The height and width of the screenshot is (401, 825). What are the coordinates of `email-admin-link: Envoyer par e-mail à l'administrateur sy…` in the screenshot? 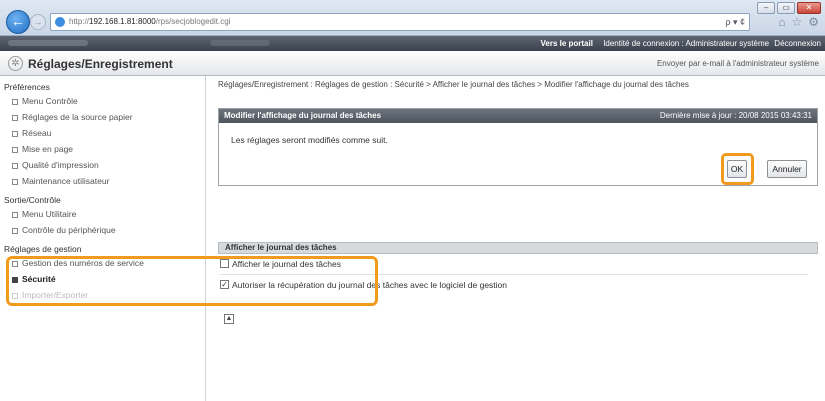 It's located at (738, 63).